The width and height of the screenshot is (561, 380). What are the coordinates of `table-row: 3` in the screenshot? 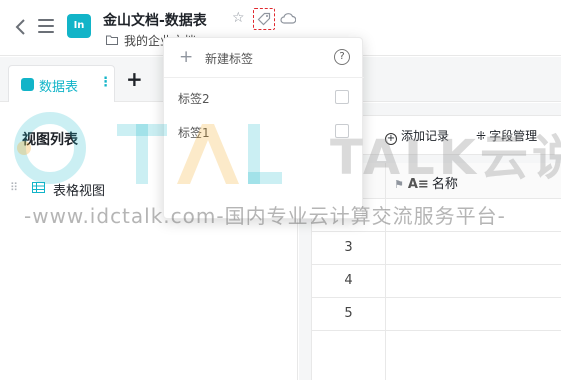 It's located at (436, 248).